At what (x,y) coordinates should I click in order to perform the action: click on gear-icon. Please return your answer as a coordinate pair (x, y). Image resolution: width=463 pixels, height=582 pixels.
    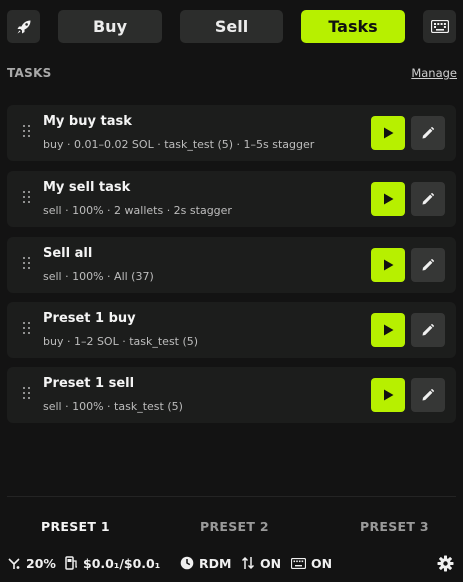
    Looking at the image, I should click on (445, 563).